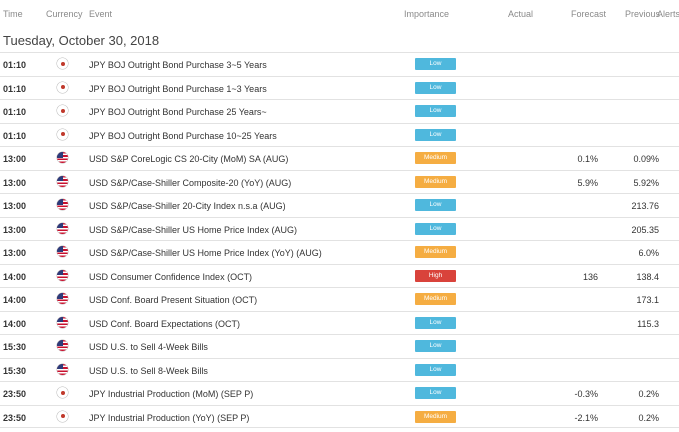 Image resolution: width=679 pixels, height=432 pixels. Describe the element at coordinates (648, 253) in the screenshot. I see `previous-value: 6.0%` at that location.